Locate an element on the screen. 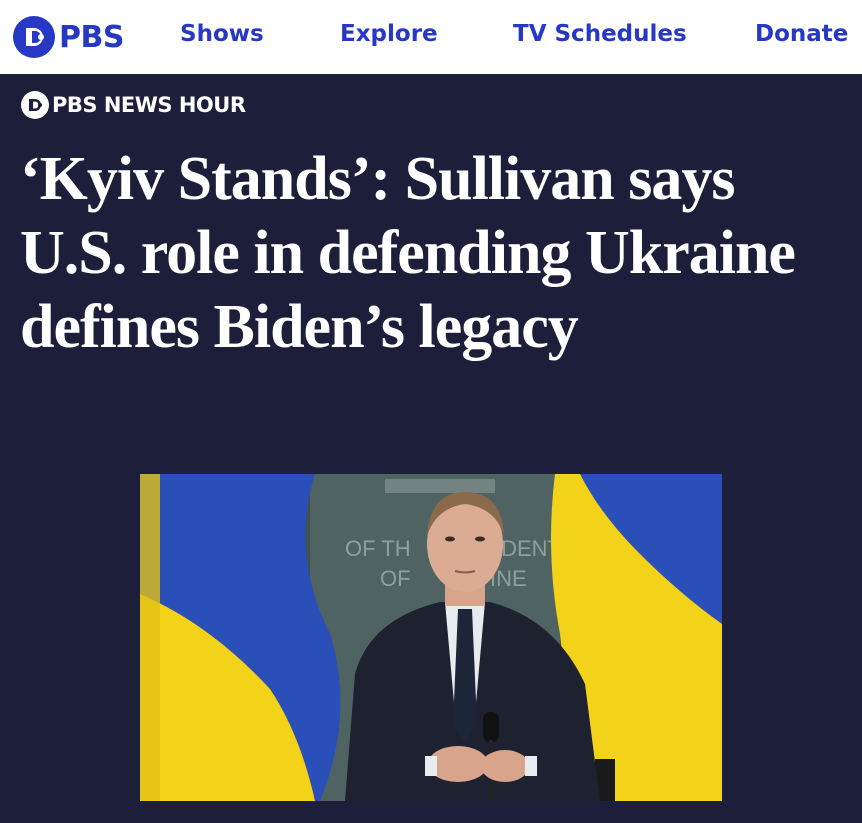  backdrop-text-1: OF TH is located at coordinates (378, 548).